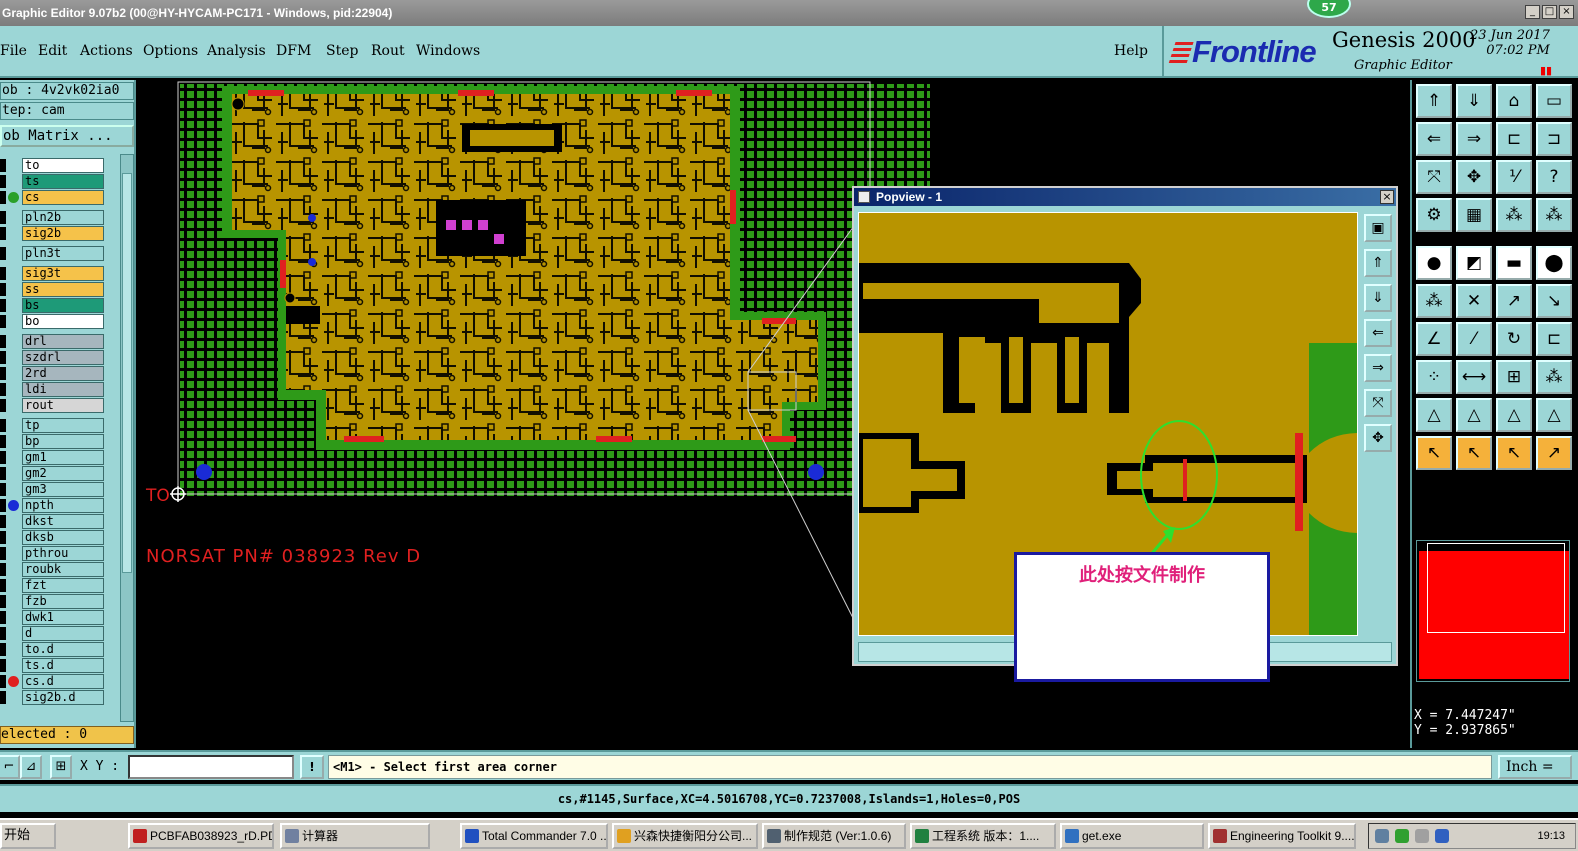 The height and width of the screenshot is (851, 1578). Describe the element at coordinates (1474, 377) in the screenshot. I see `grid2-tool-icon: ⟷` at that location.